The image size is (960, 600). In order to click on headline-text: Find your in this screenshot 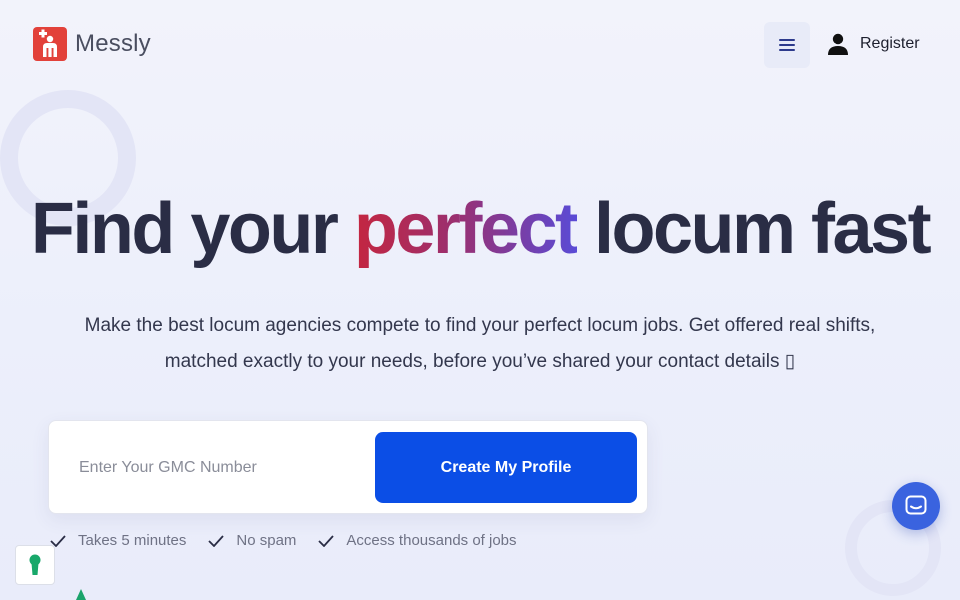, I will do `click(192, 229)`.